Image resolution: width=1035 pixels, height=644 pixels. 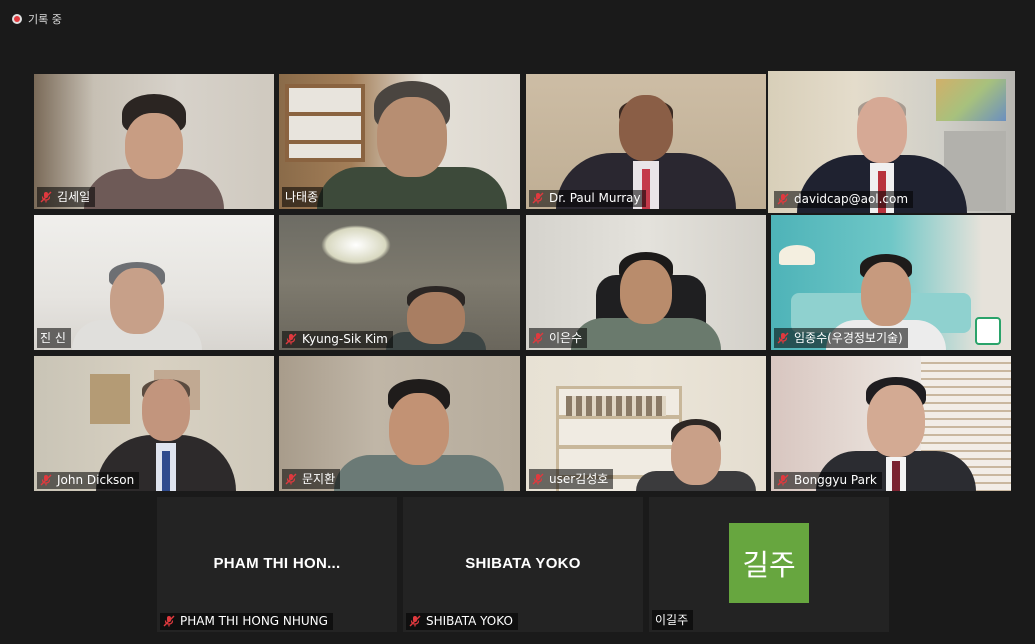 I want to click on participant-name-tag: 이은수, so click(x=558, y=338).